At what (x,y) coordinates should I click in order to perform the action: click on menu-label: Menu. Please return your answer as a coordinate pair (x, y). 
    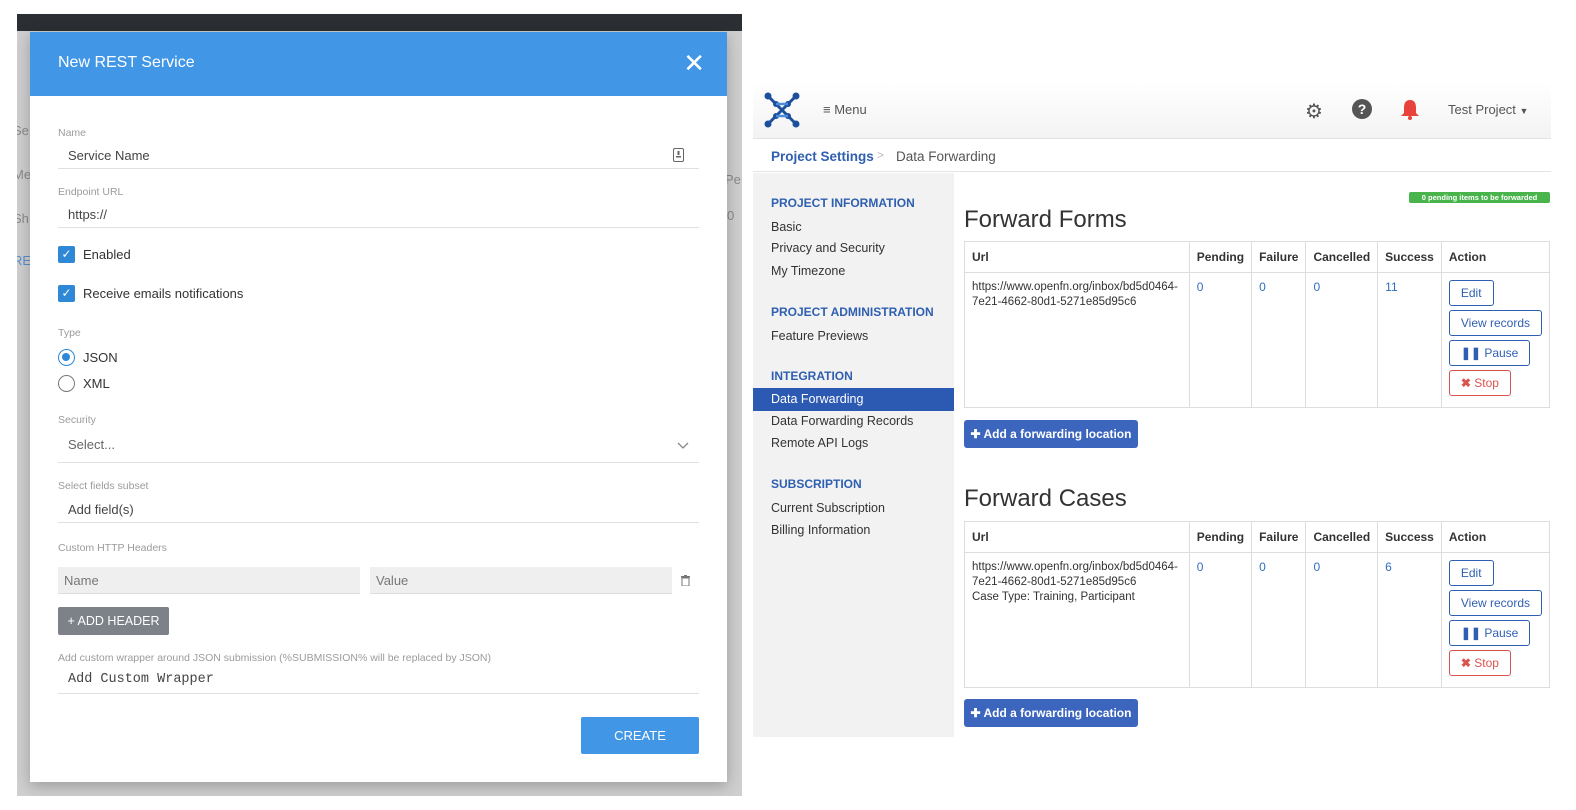
    Looking at the image, I should click on (850, 109).